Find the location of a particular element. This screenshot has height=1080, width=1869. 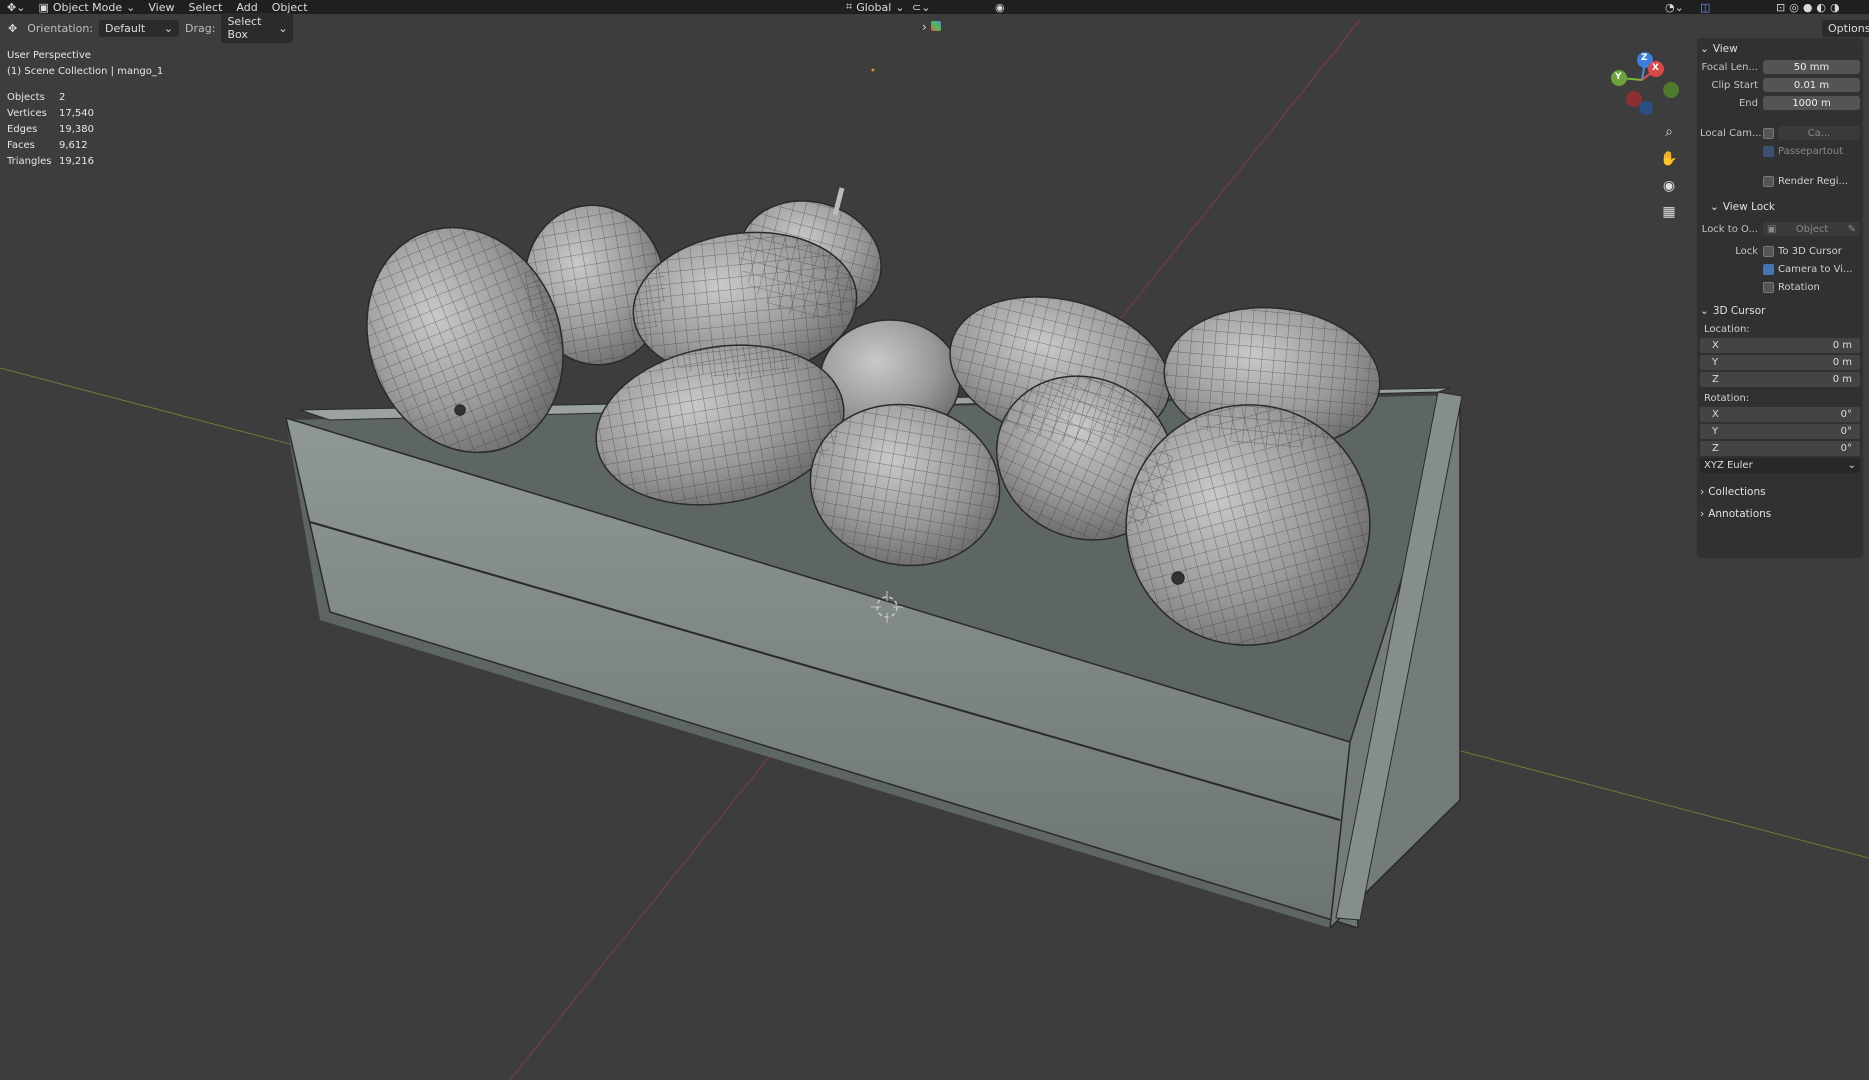

stat-label: Vertices is located at coordinates (27, 113).